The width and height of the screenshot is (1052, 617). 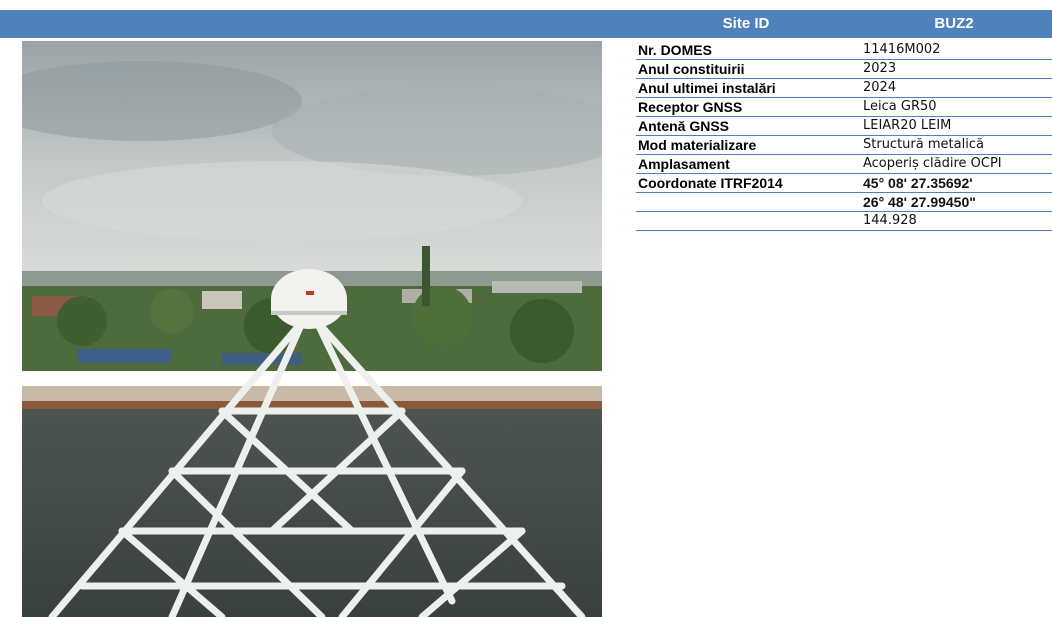 What do you see at coordinates (956, 88) in the screenshot?
I see `row-value: 2024` at bounding box center [956, 88].